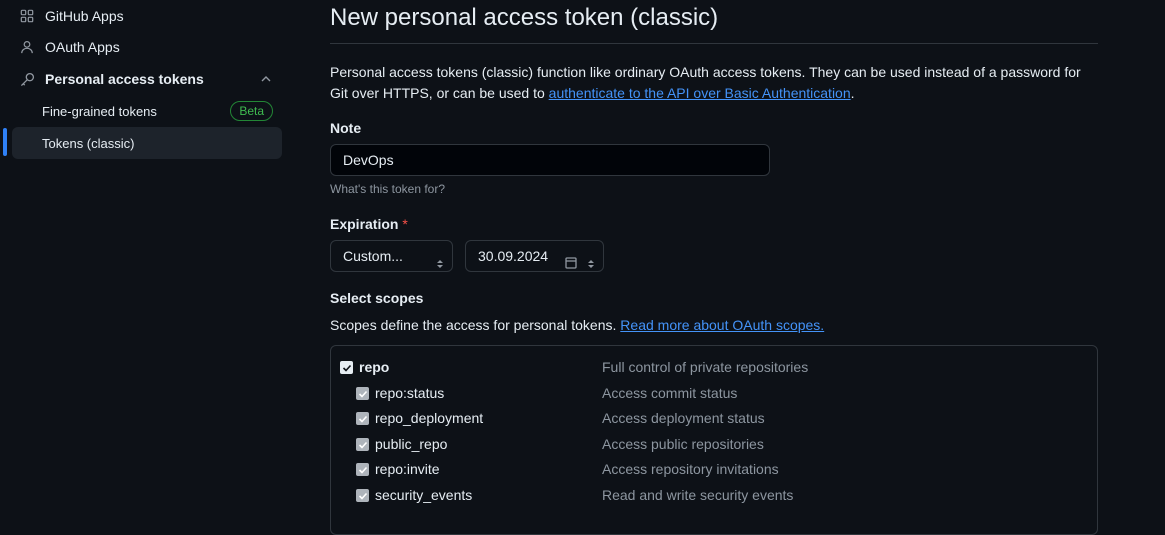 The height and width of the screenshot is (535, 1165). What do you see at coordinates (550, 160) in the screenshot?
I see `note-input: DevOps` at bounding box center [550, 160].